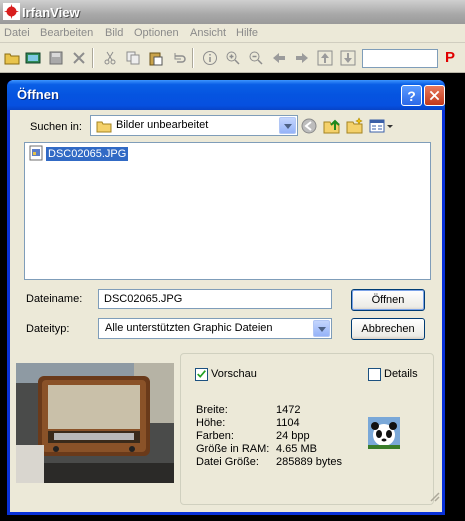 The image size is (465, 521). I want to click on info-value: 285889 bytes, so click(309, 462).